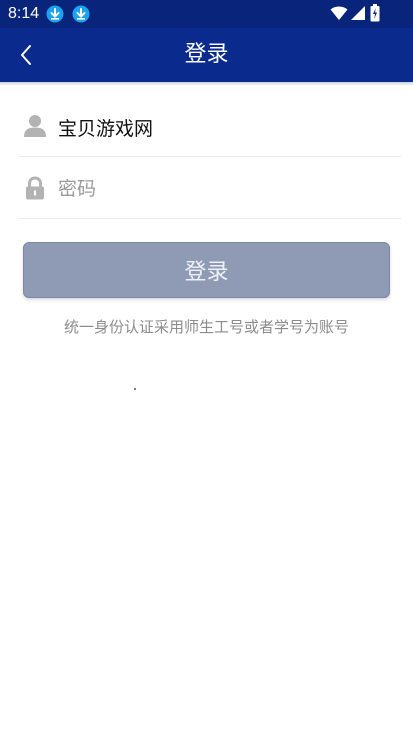 The image size is (413, 734). Describe the element at coordinates (223, 189) in the screenshot. I see `password-input` at that location.